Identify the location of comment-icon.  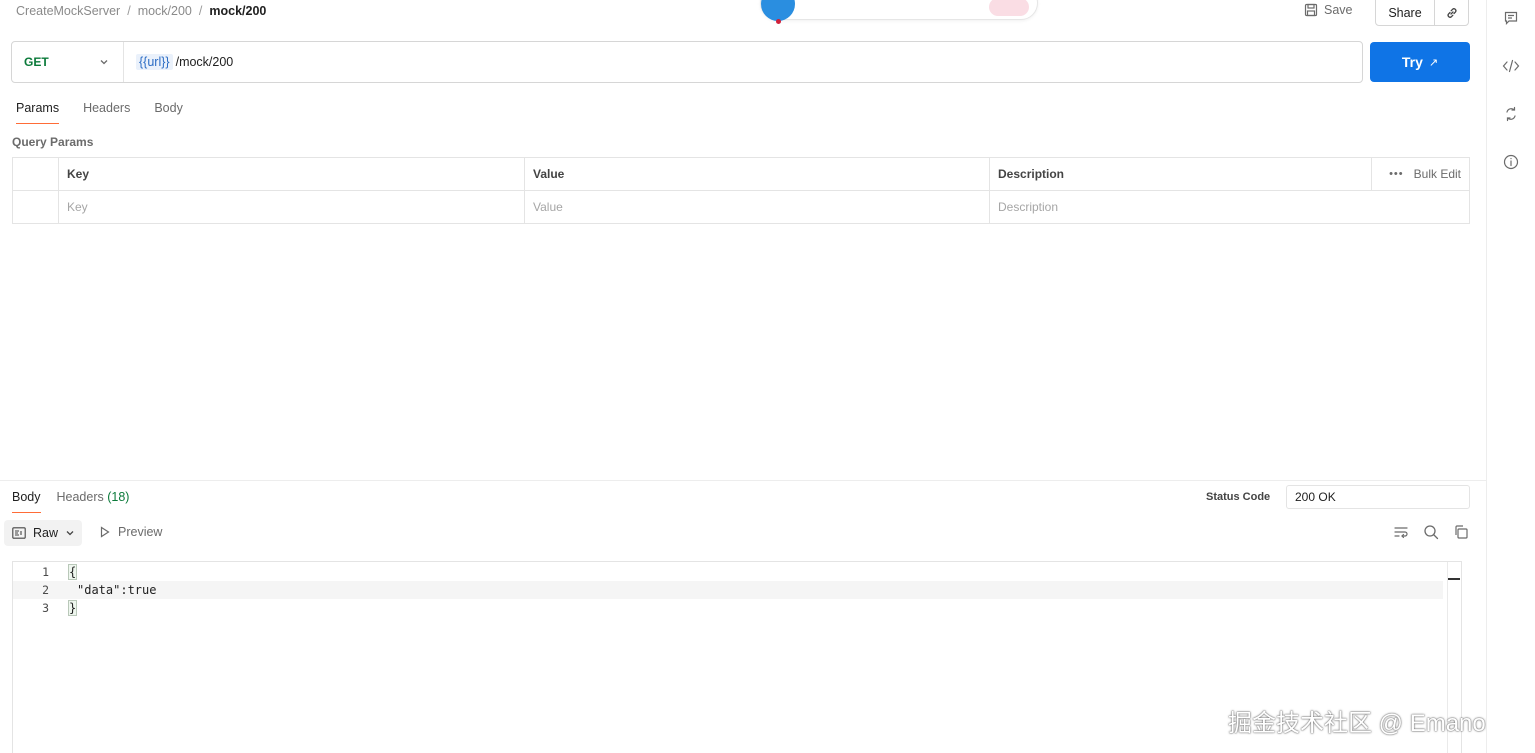
(1511, 18).